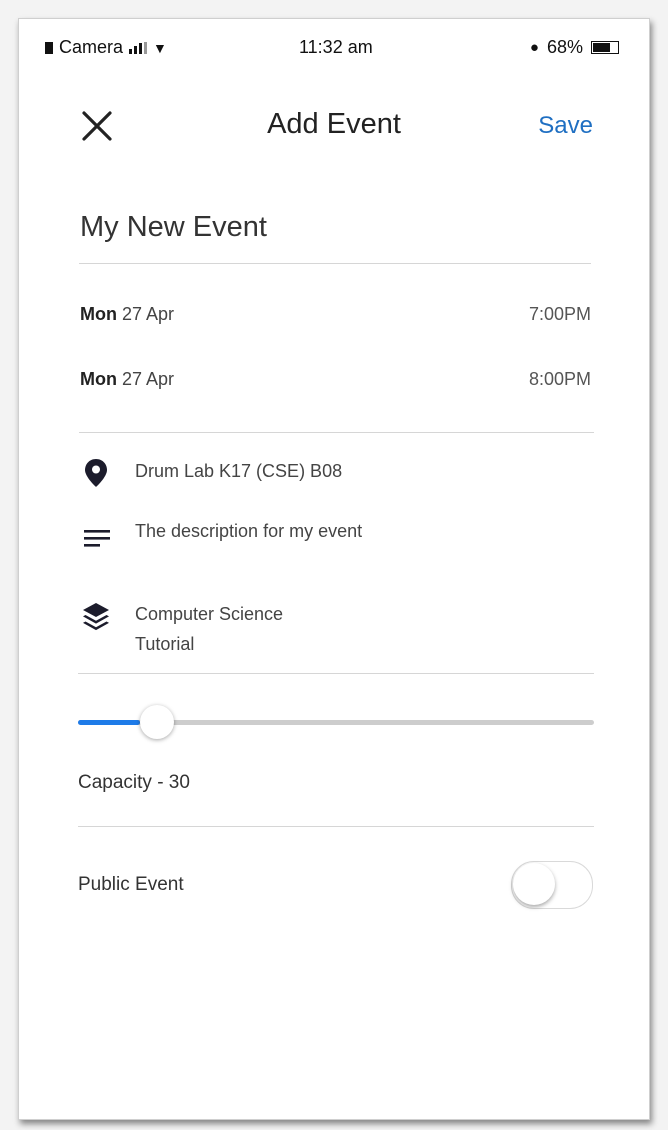 This screenshot has height=1130, width=668. Describe the element at coordinates (336, 722) in the screenshot. I see `capacity-slider` at that location.